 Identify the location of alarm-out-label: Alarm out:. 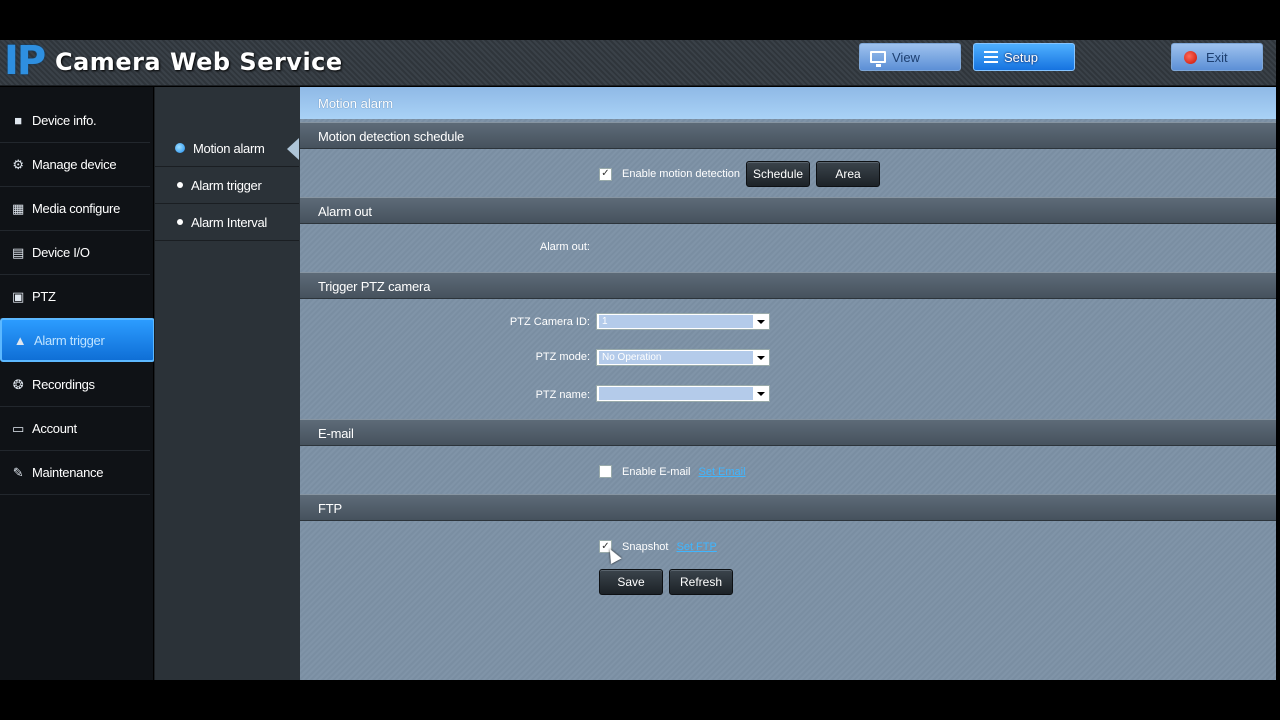
(564, 247).